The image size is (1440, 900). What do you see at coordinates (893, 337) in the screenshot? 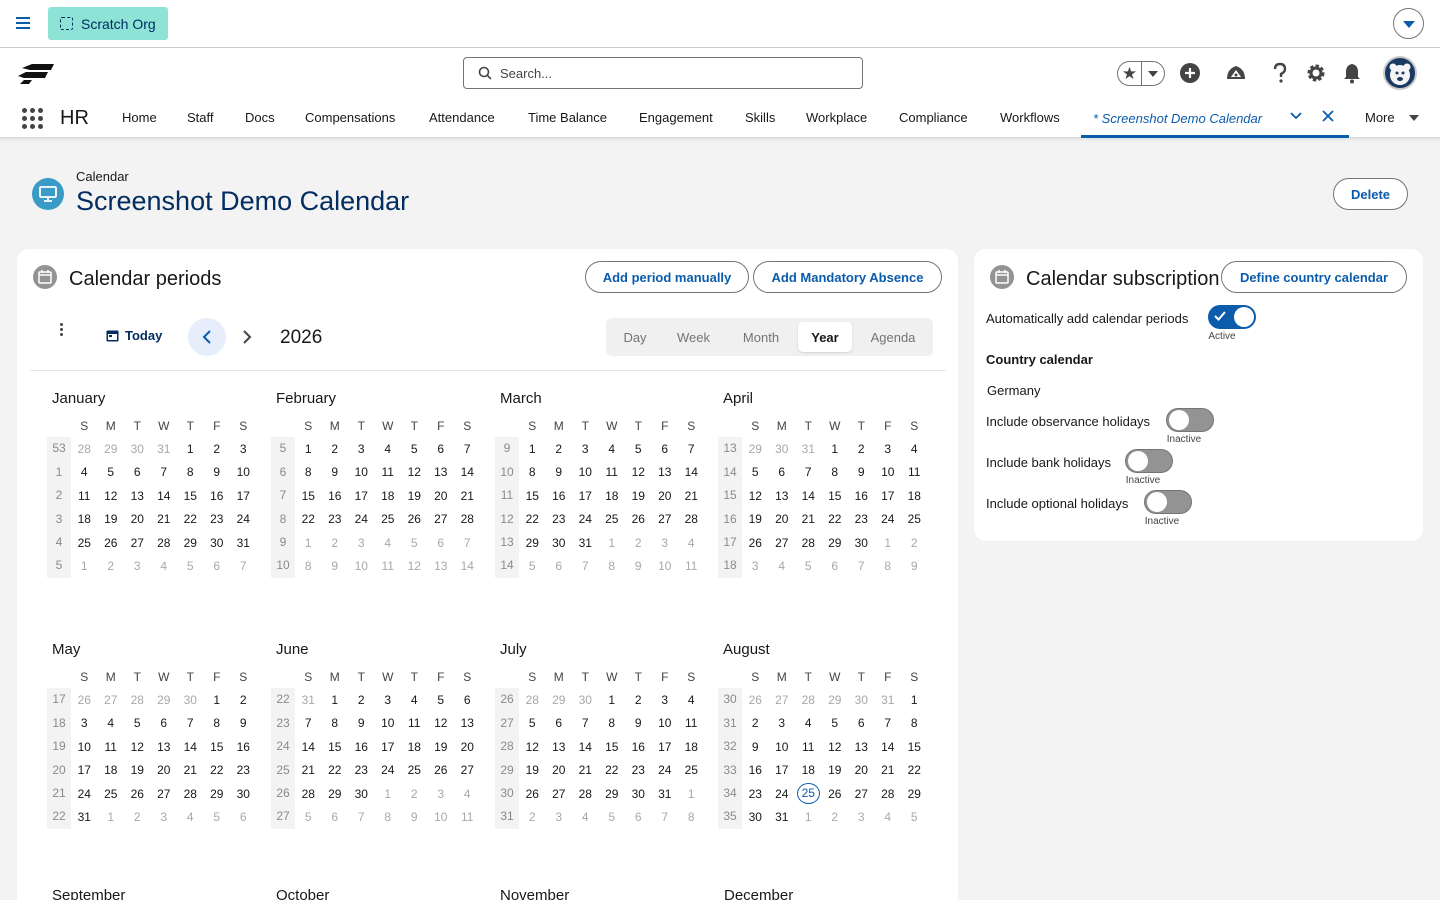
I see `view-agenda: Agenda` at bounding box center [893, 337].